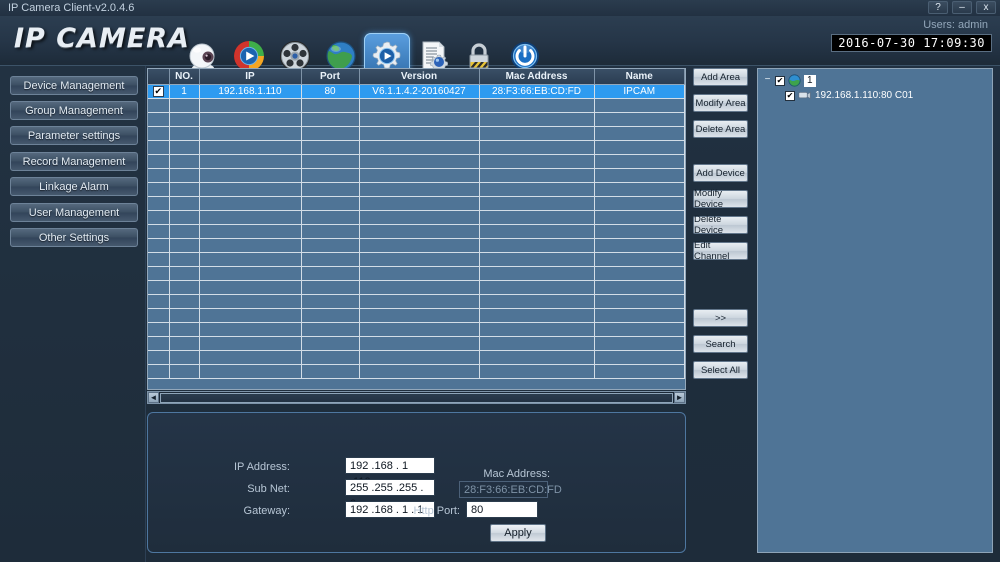 This screenshot has width=1000, height=562. I want to click on column-header-ip: IP, so click(250, 77).